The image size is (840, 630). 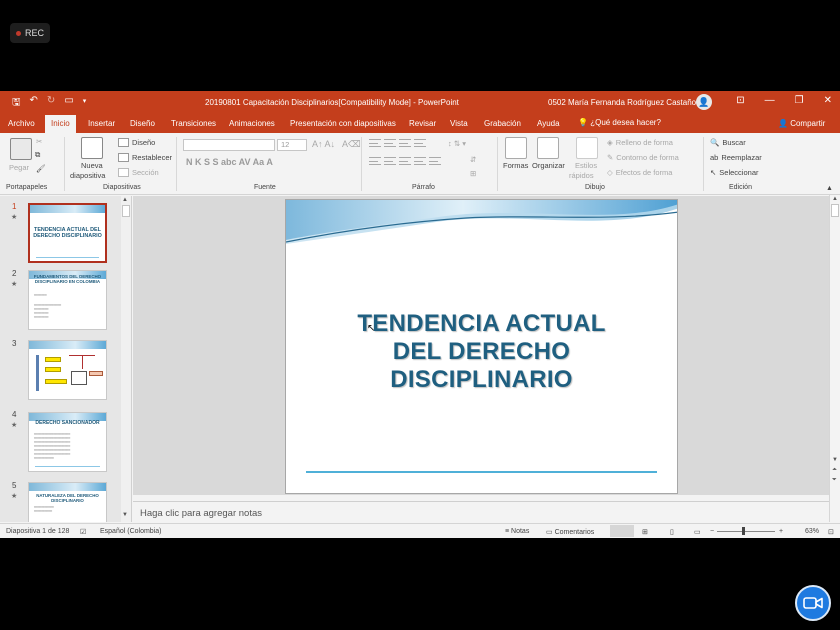 What do you see at coordinates (34, 103) in the screenshot?
I see `undo-icon: ↶` at bounding box center [34, 103].